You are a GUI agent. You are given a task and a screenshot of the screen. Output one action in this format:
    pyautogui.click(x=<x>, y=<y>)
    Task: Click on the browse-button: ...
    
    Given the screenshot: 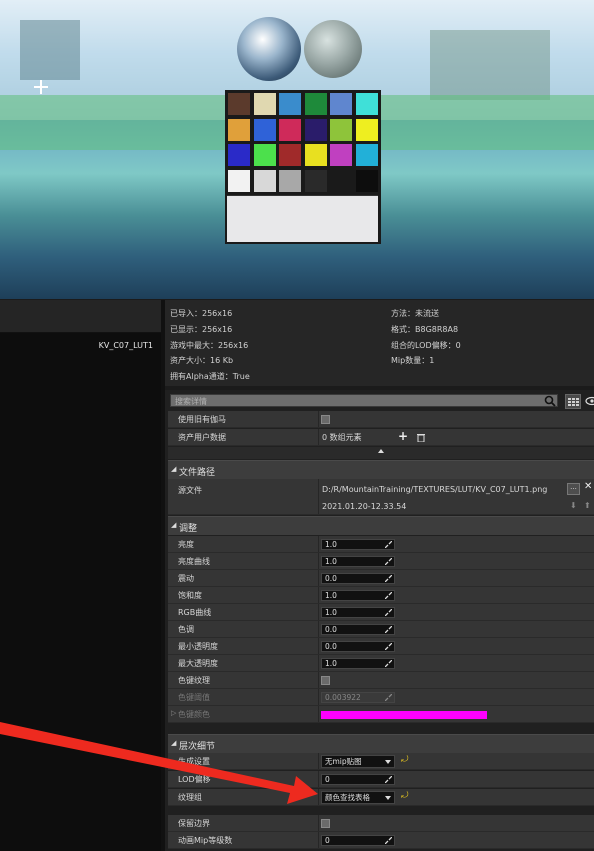 What is the action you would take?
    pyautogui.click(x=573, y=489)
    